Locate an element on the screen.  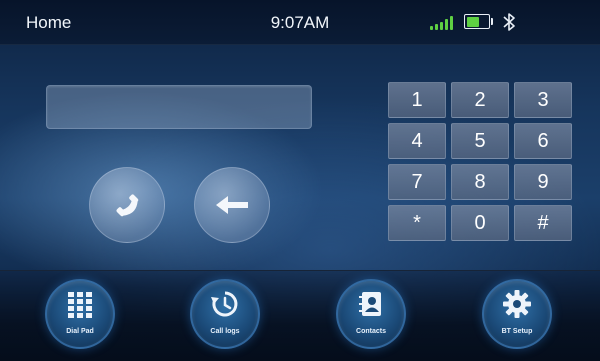
bluetooth-icon is located at coordinates (509, 22).